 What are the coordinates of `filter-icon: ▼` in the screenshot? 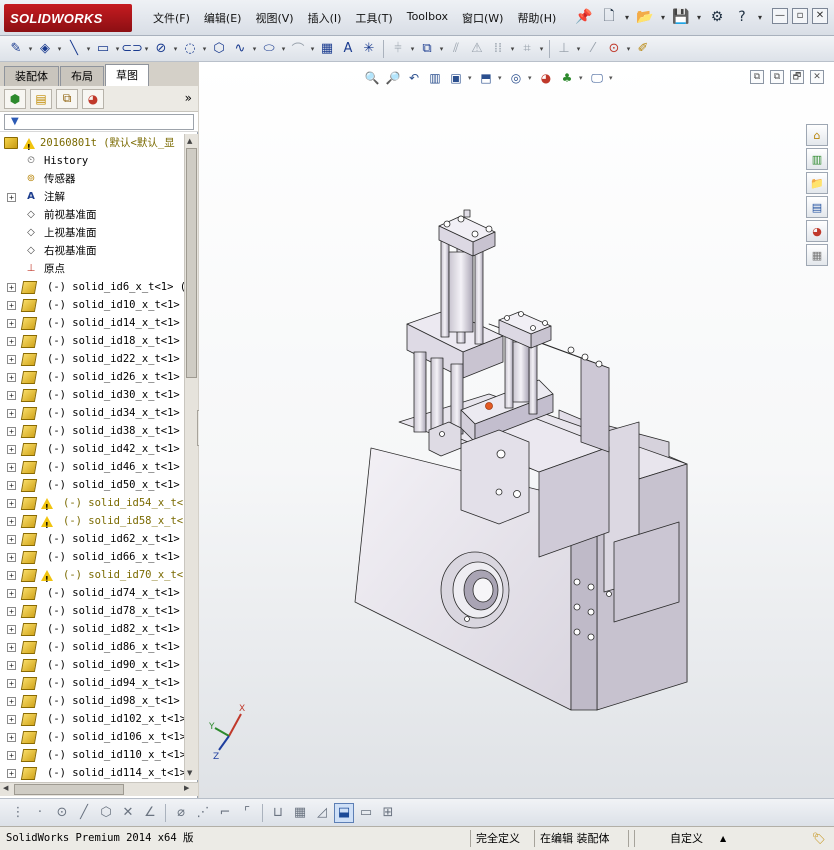 It's located at (15, 121).